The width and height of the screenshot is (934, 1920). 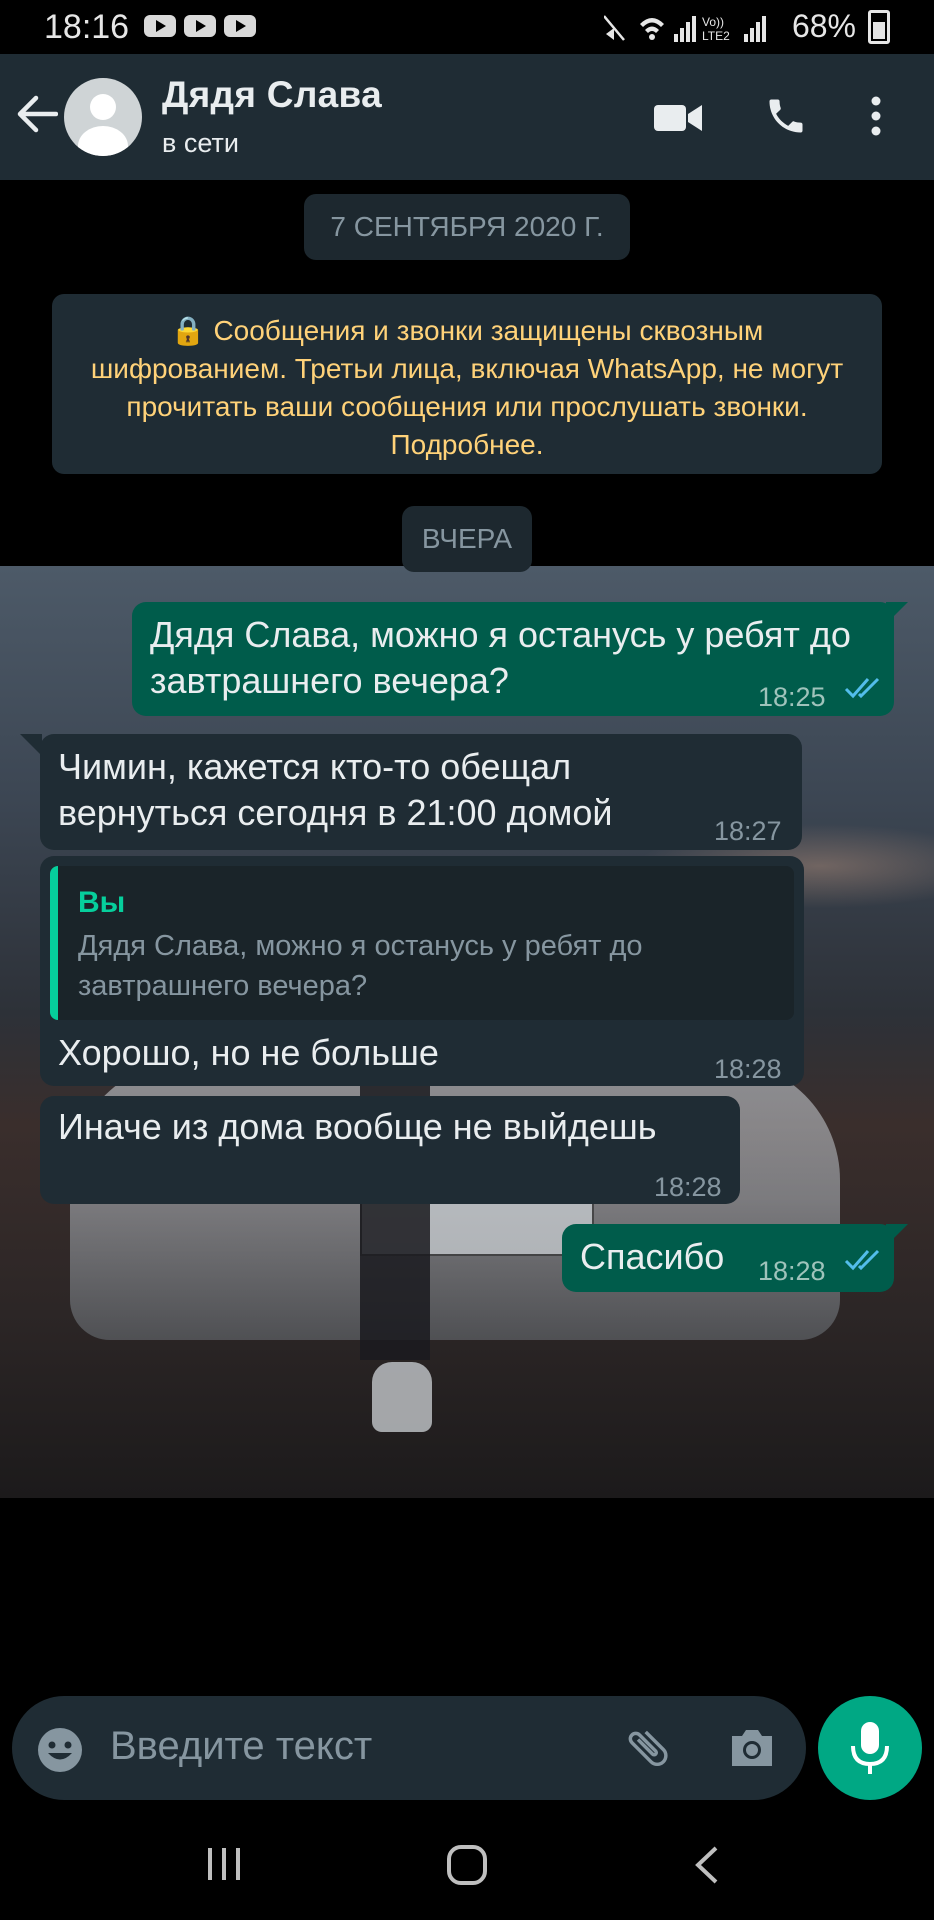 What do you see at coordinates (37, 114) in the screenshot?
I see `back-arrow-icon` at bounding box center [37, 114].